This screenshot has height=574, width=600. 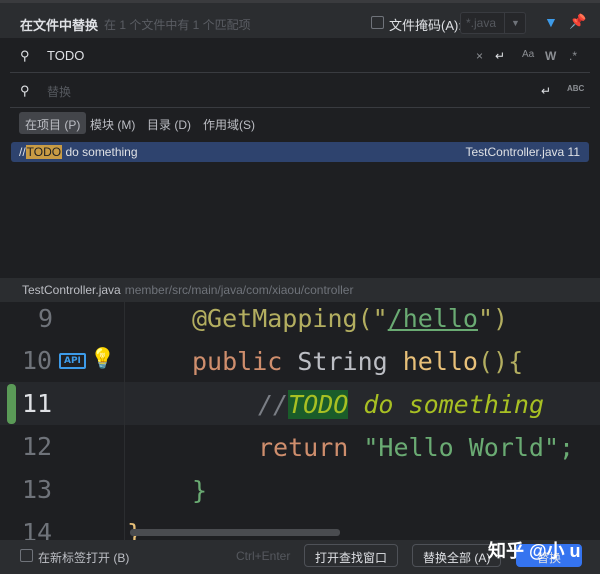 What do you see at coordinates (37, 489) in the screenshot?
I see `line-number: 13` at bounding box center [37, 489].